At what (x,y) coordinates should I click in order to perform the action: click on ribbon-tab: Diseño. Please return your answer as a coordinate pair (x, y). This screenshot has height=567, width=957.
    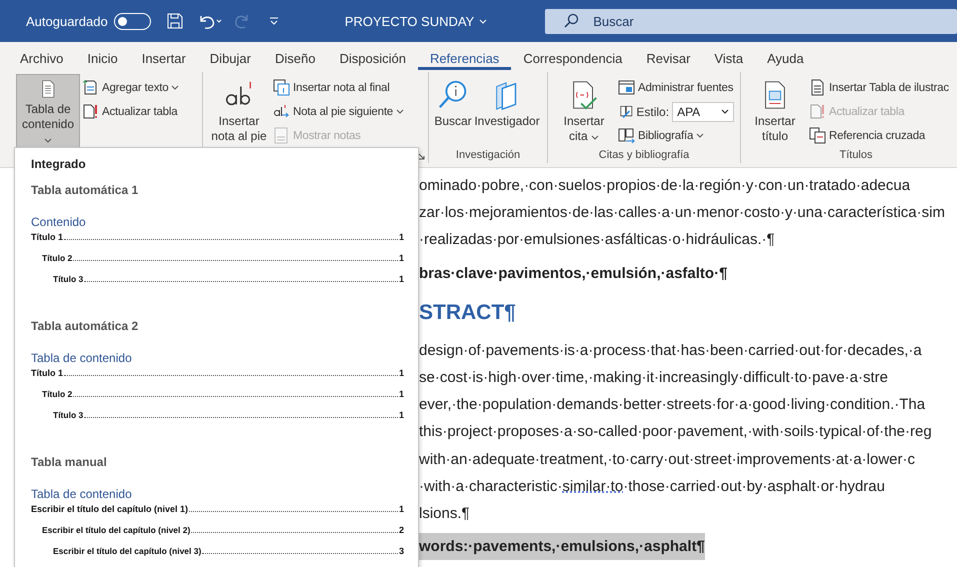
    Looking at the image, I should click on (295, 56).